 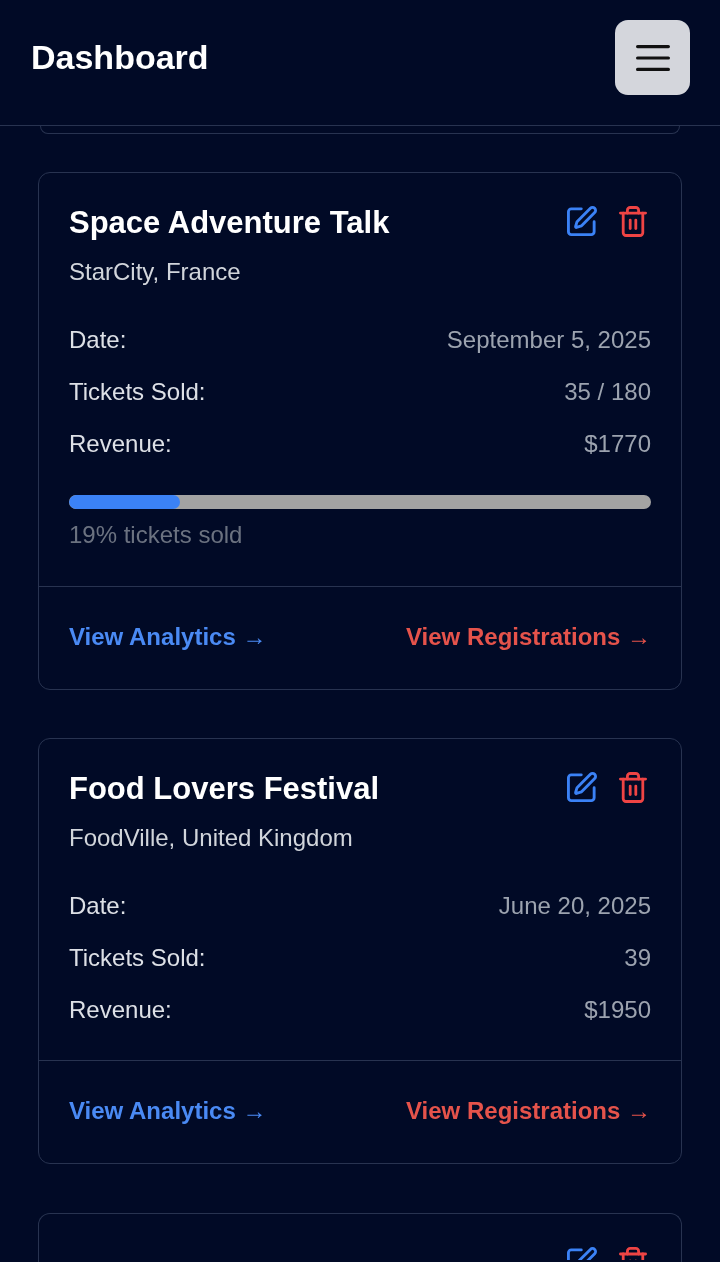 What do you see at coordinates (155, 272) in the screenshot?
I see `event-location: StarCity, France` at bounding box center [155, 272].